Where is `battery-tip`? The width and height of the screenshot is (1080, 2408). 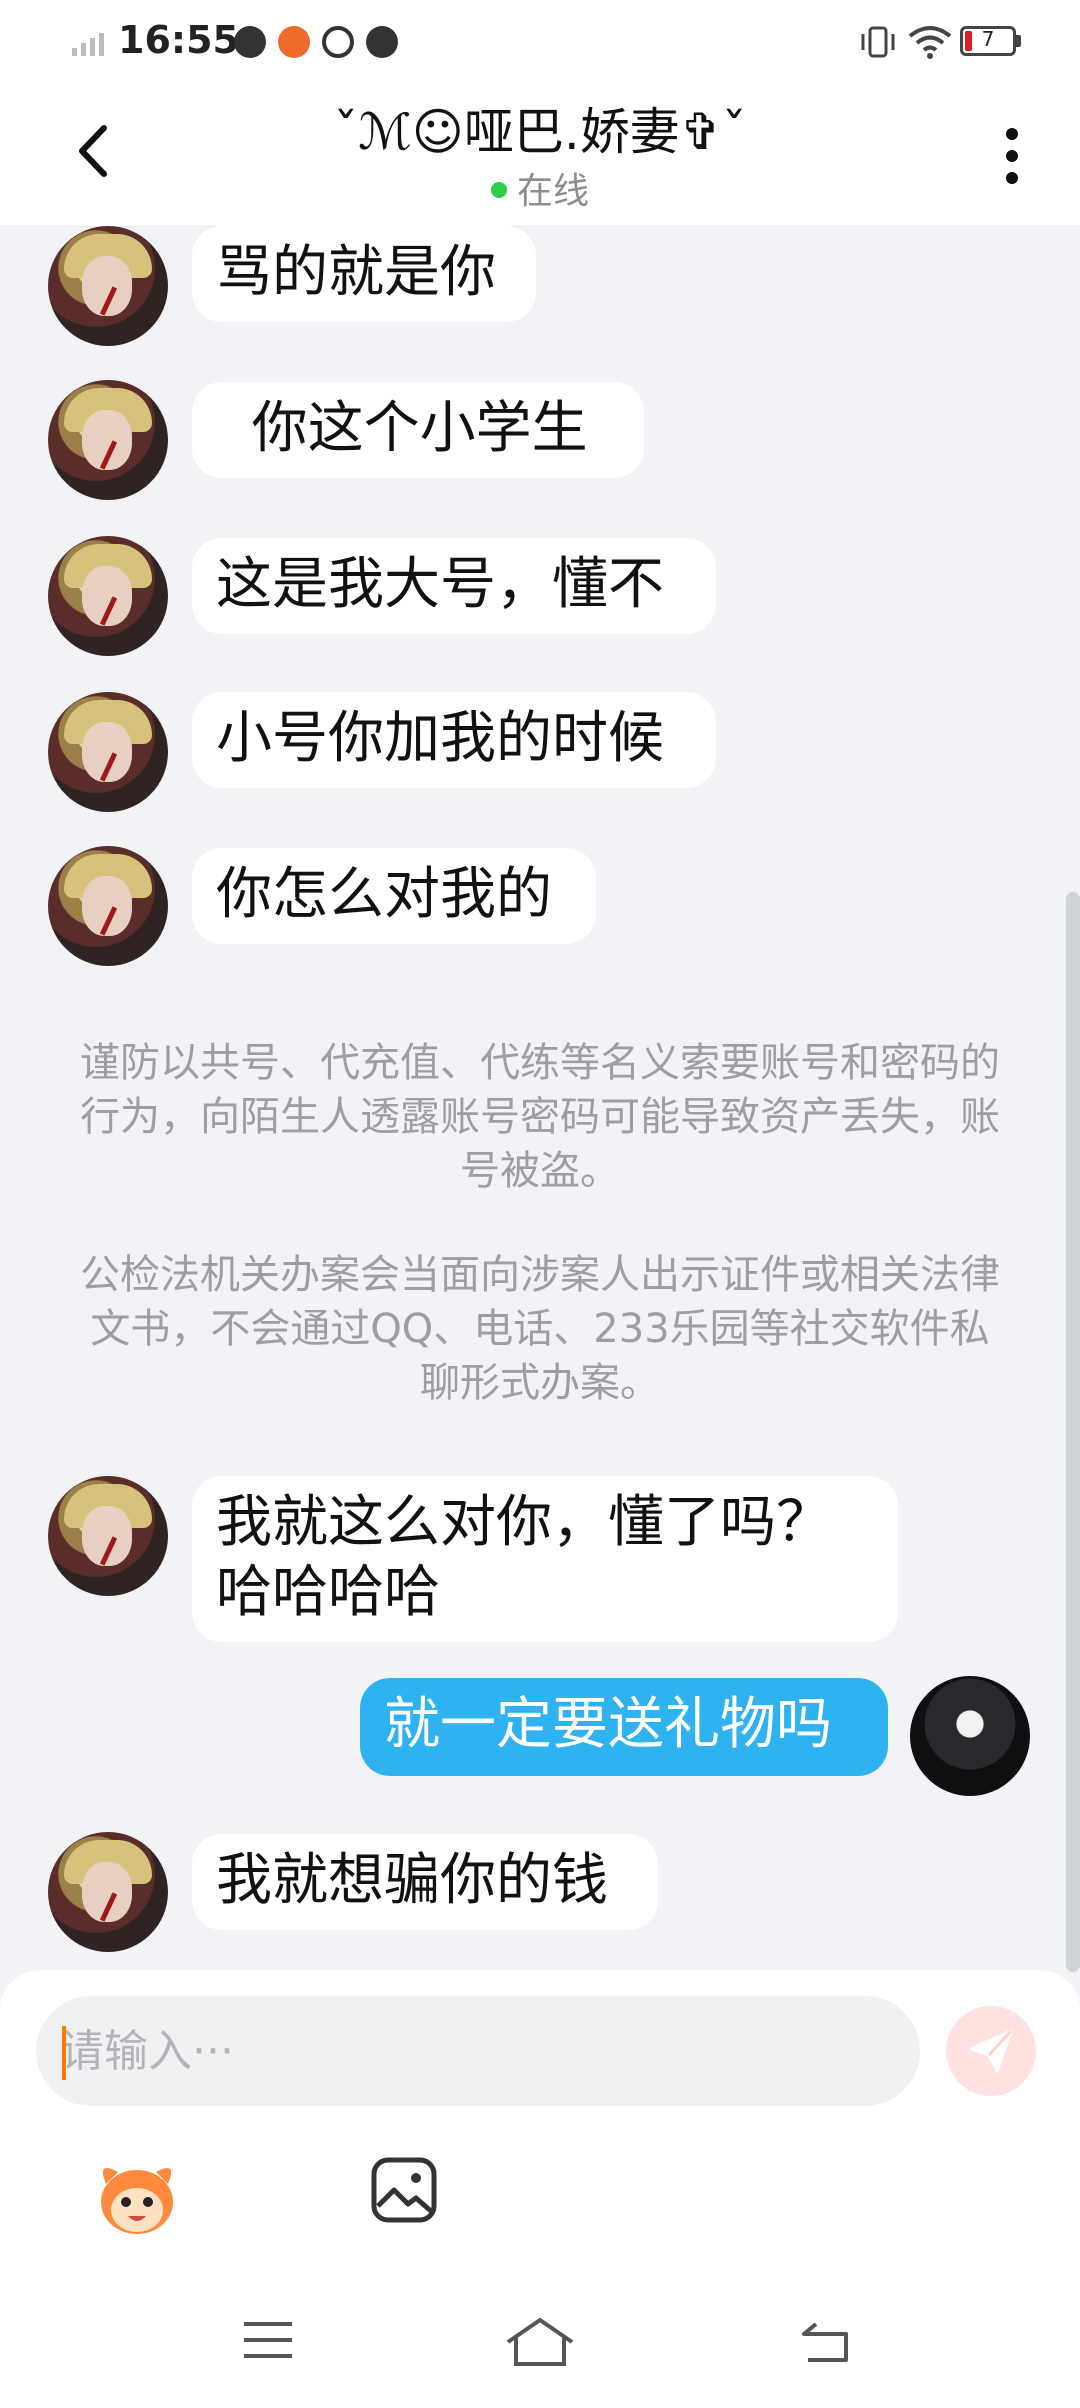 battery-tip is located at coordinates (1018, 41).